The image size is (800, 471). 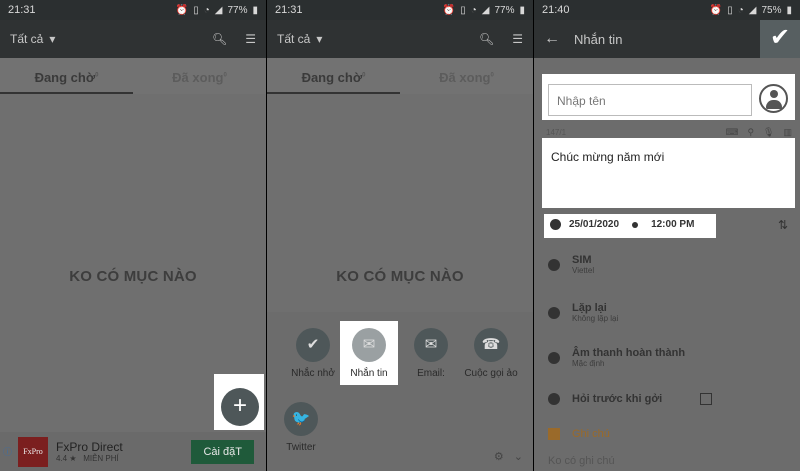 What do you see at coordinates (8, 451) in the screenshot?
I see `ad-info-icon: ⓘ` at bounding box center [8, 451].